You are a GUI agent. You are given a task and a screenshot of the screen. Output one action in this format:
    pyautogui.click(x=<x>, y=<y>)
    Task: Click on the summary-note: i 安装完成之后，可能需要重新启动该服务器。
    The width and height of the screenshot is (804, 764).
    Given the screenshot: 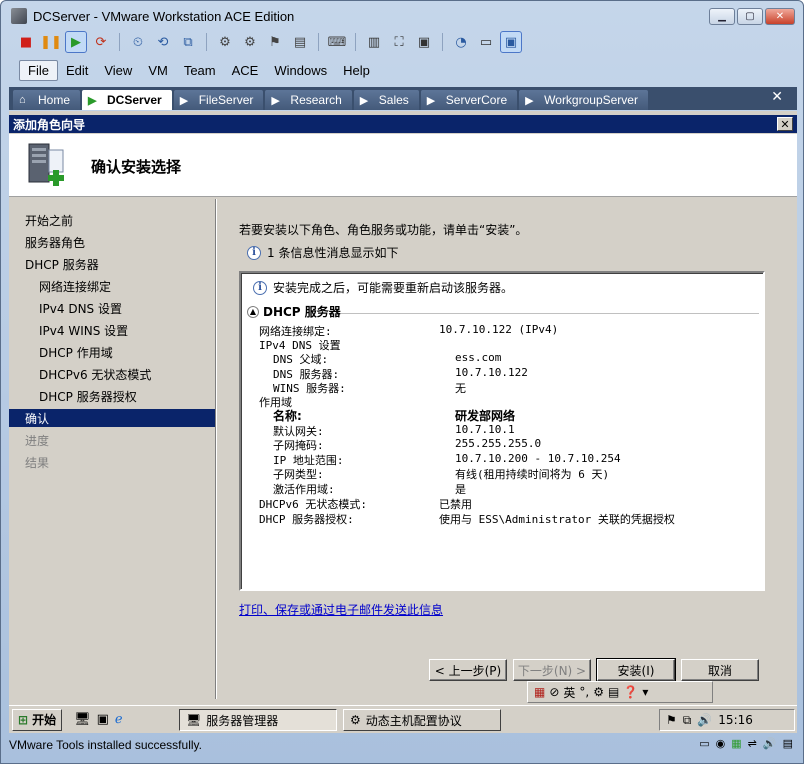 What is the action you would take?
    pyautogui.click(x=383, y=287)
    